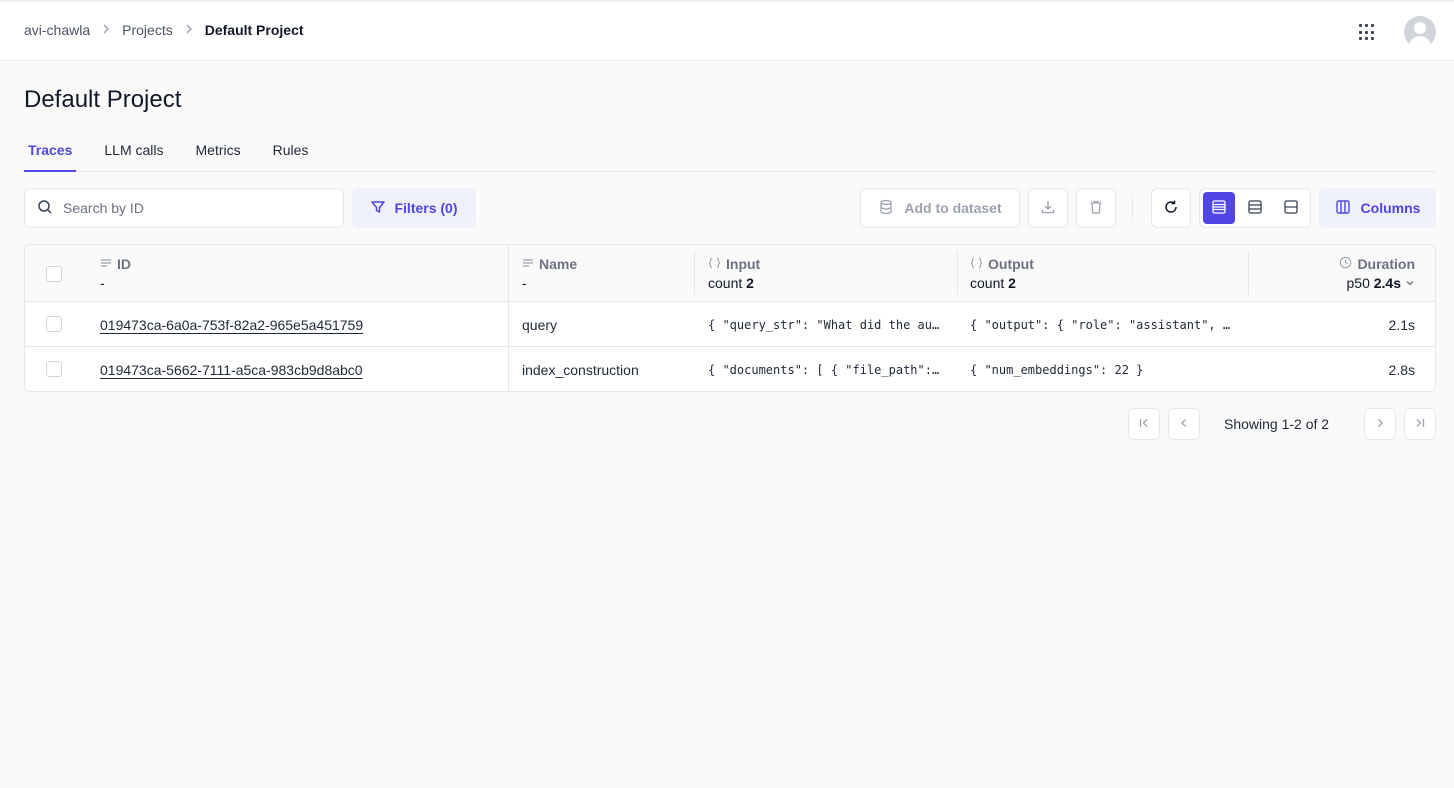 The width and height of the screenshot is (1454, 788). Describe the element at coordinates (291, 152) in the screenshot. I see `tab-rules: Rules` at that location.